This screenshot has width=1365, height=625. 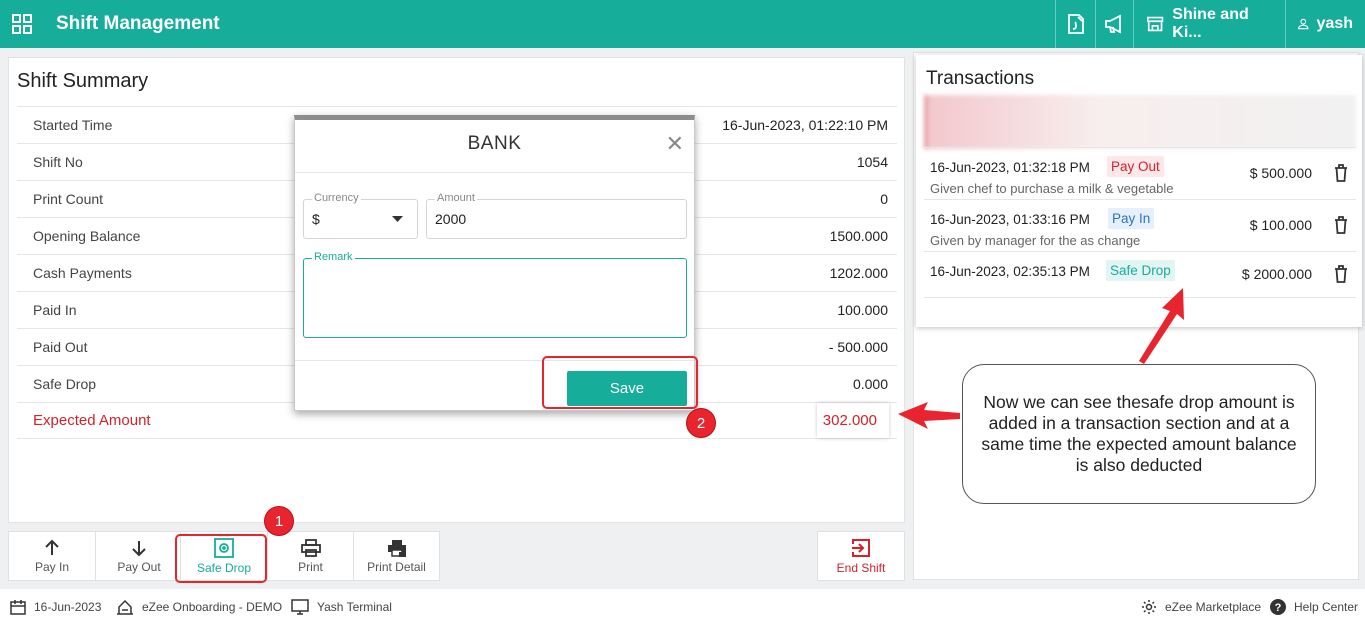 What do you see at coordinates (212, 607) in the screenshot?
I see `footer-property-text: eZee Onboarding - DEMO` at bounding box center [212, 607].